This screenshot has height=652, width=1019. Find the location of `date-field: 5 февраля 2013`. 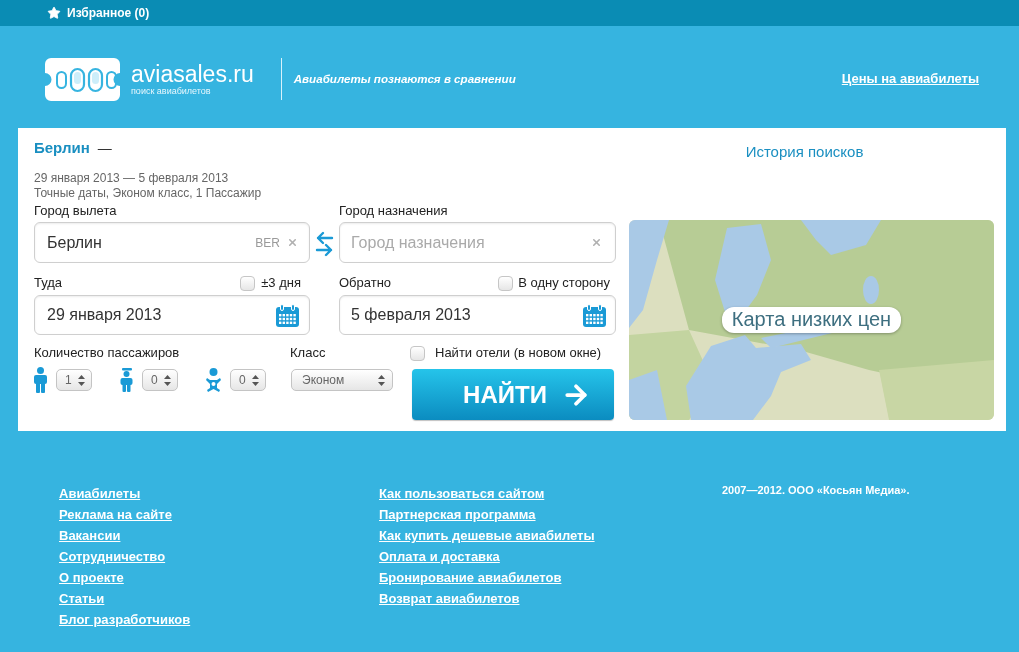

date-field: 5 февраля 2013 is located at coordinates (477, 315).